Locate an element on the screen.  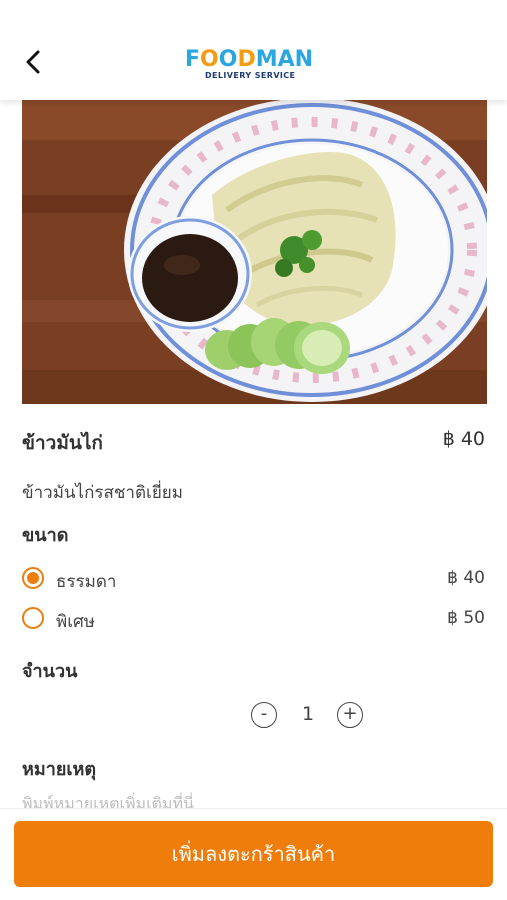
size-option-price: ฿ 50 is located at coordinates (466, 618).